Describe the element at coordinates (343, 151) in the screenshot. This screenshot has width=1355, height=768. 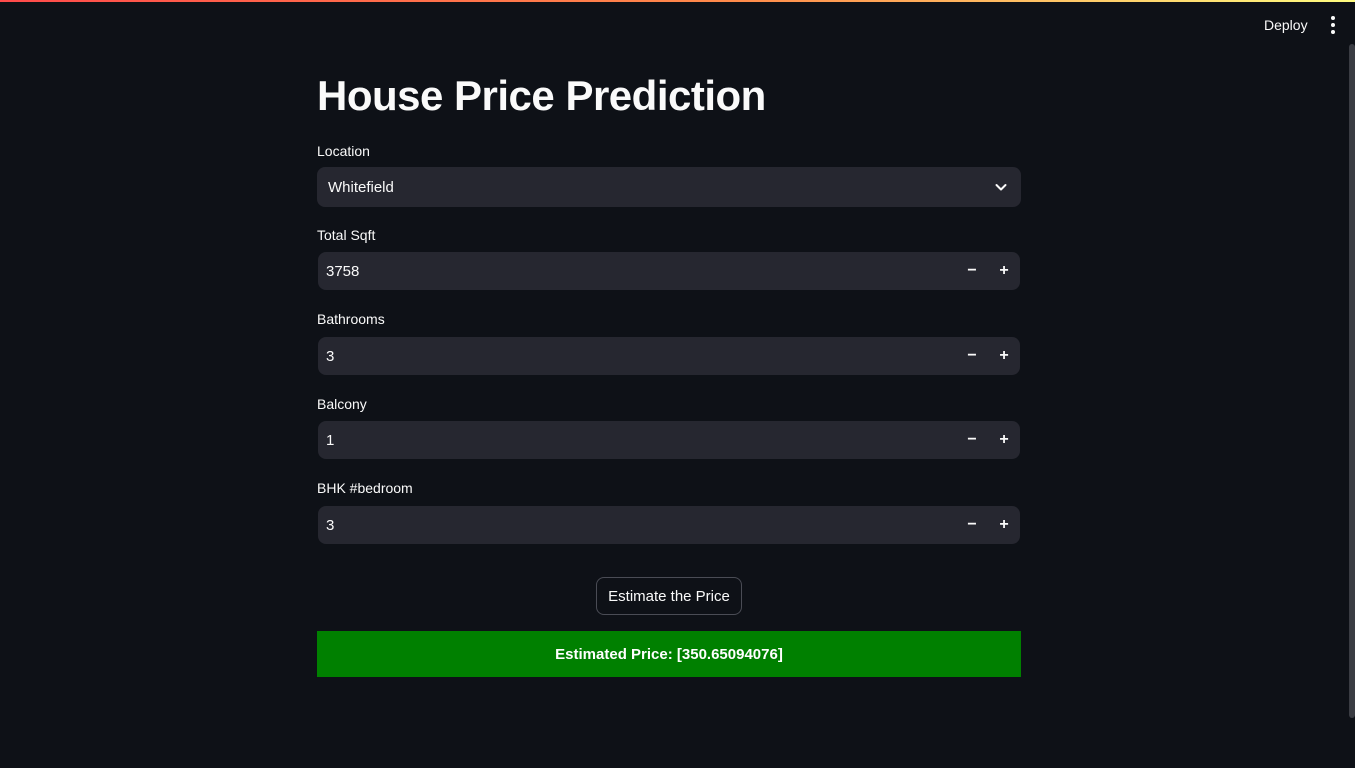
I see `location-label: Location` at that location.